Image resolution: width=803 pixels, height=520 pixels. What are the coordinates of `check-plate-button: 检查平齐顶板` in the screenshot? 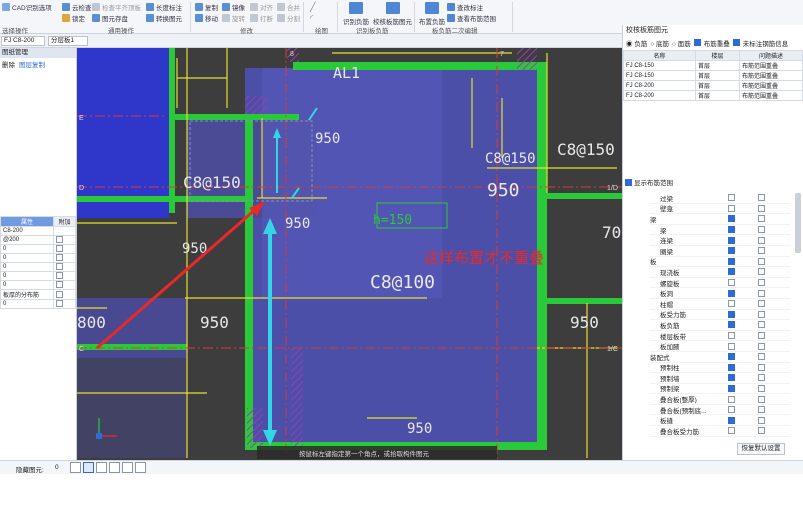 It's located at (116, 7).